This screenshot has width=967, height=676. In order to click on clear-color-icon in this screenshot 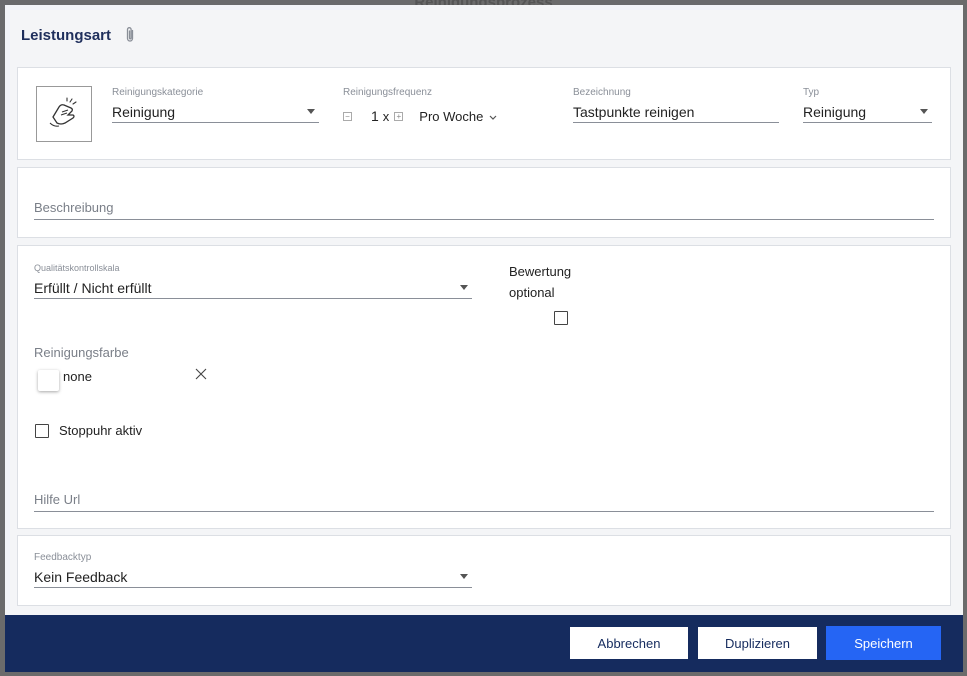, I will do `click(201, 376)`.